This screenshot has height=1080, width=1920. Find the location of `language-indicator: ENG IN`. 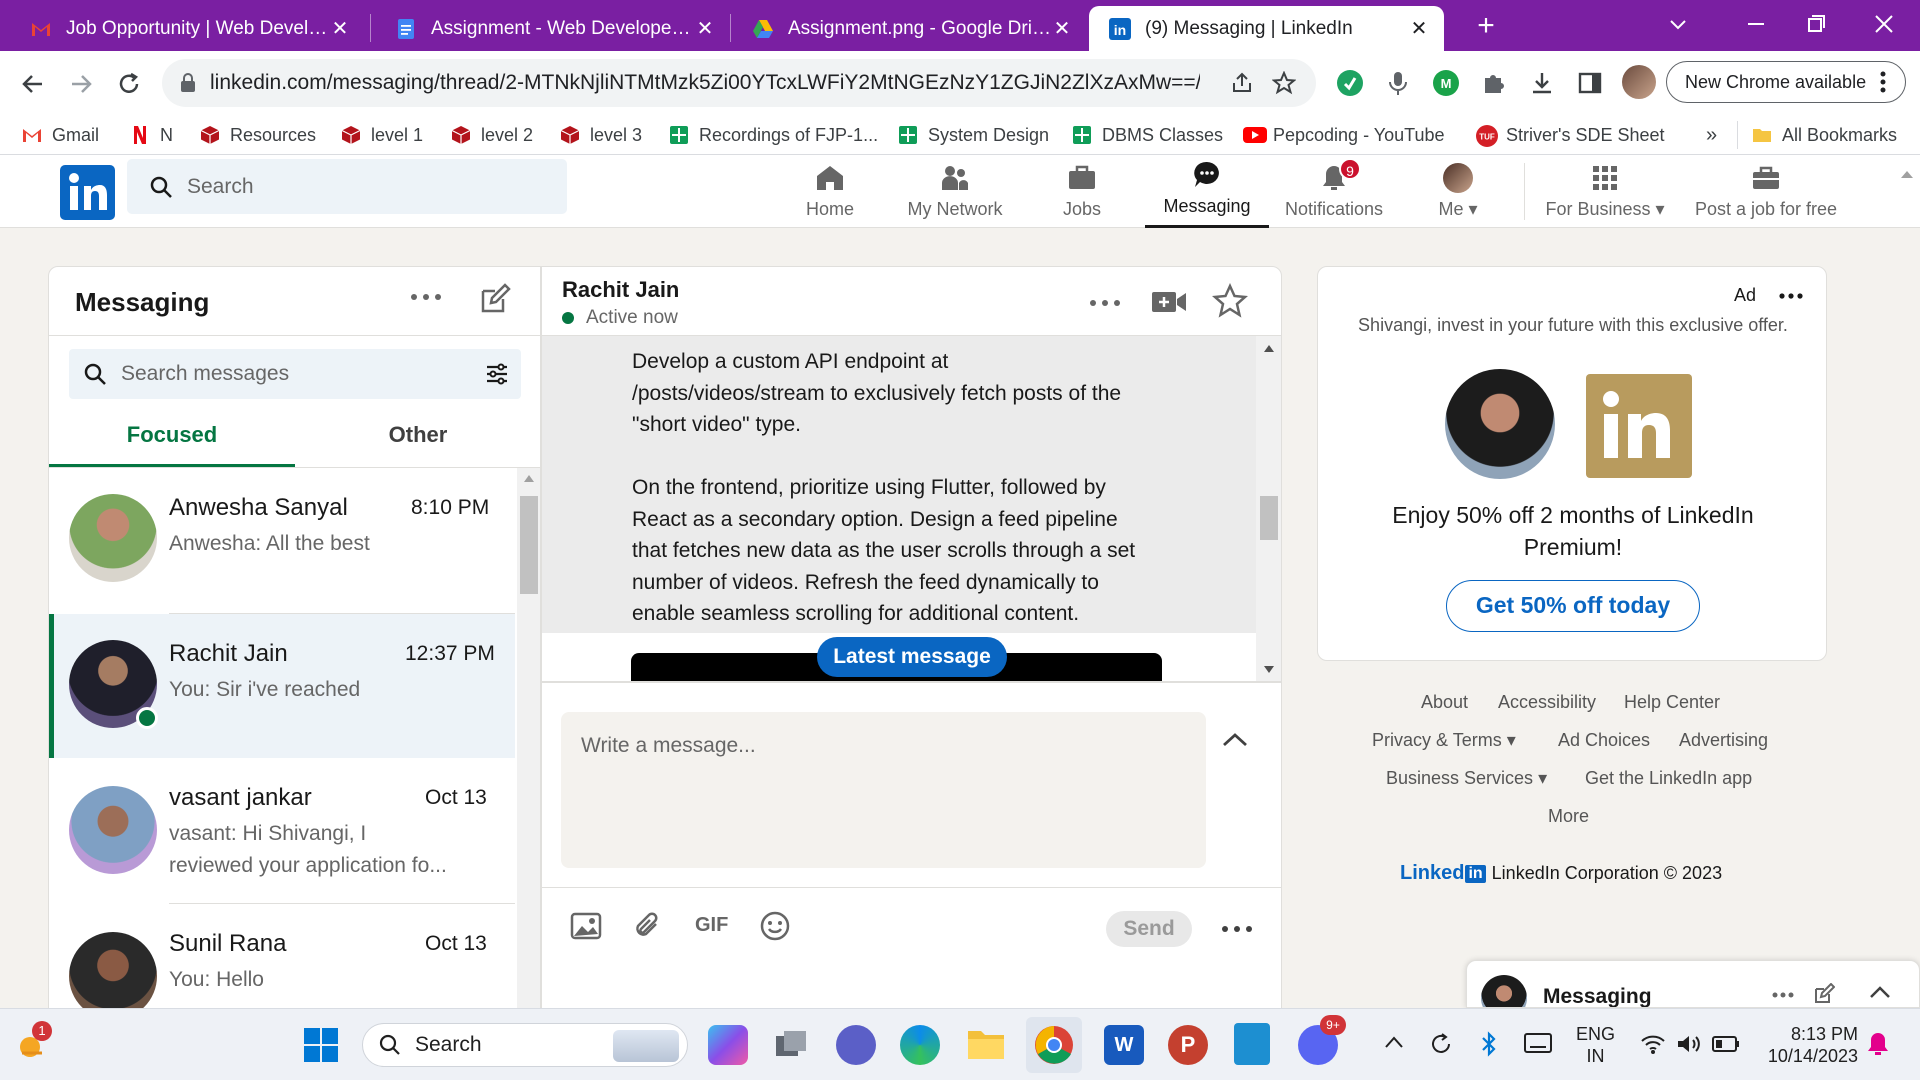

language-indicator: ENG IN is located at coordinates (1595, 1045).